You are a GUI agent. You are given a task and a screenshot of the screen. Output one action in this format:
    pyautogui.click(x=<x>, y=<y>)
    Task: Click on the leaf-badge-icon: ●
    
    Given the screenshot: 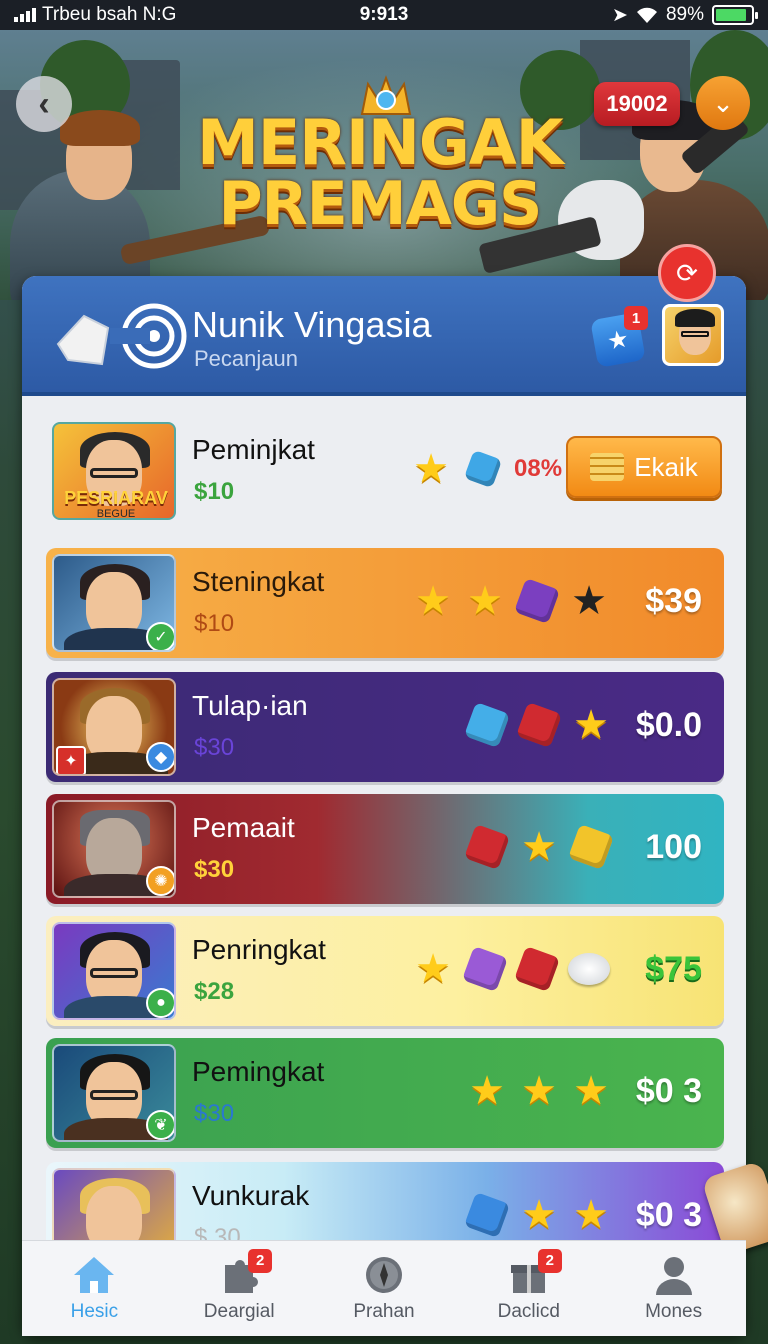 What is the action you would take?
    pyautogui.click(x=160, y=1003)
    